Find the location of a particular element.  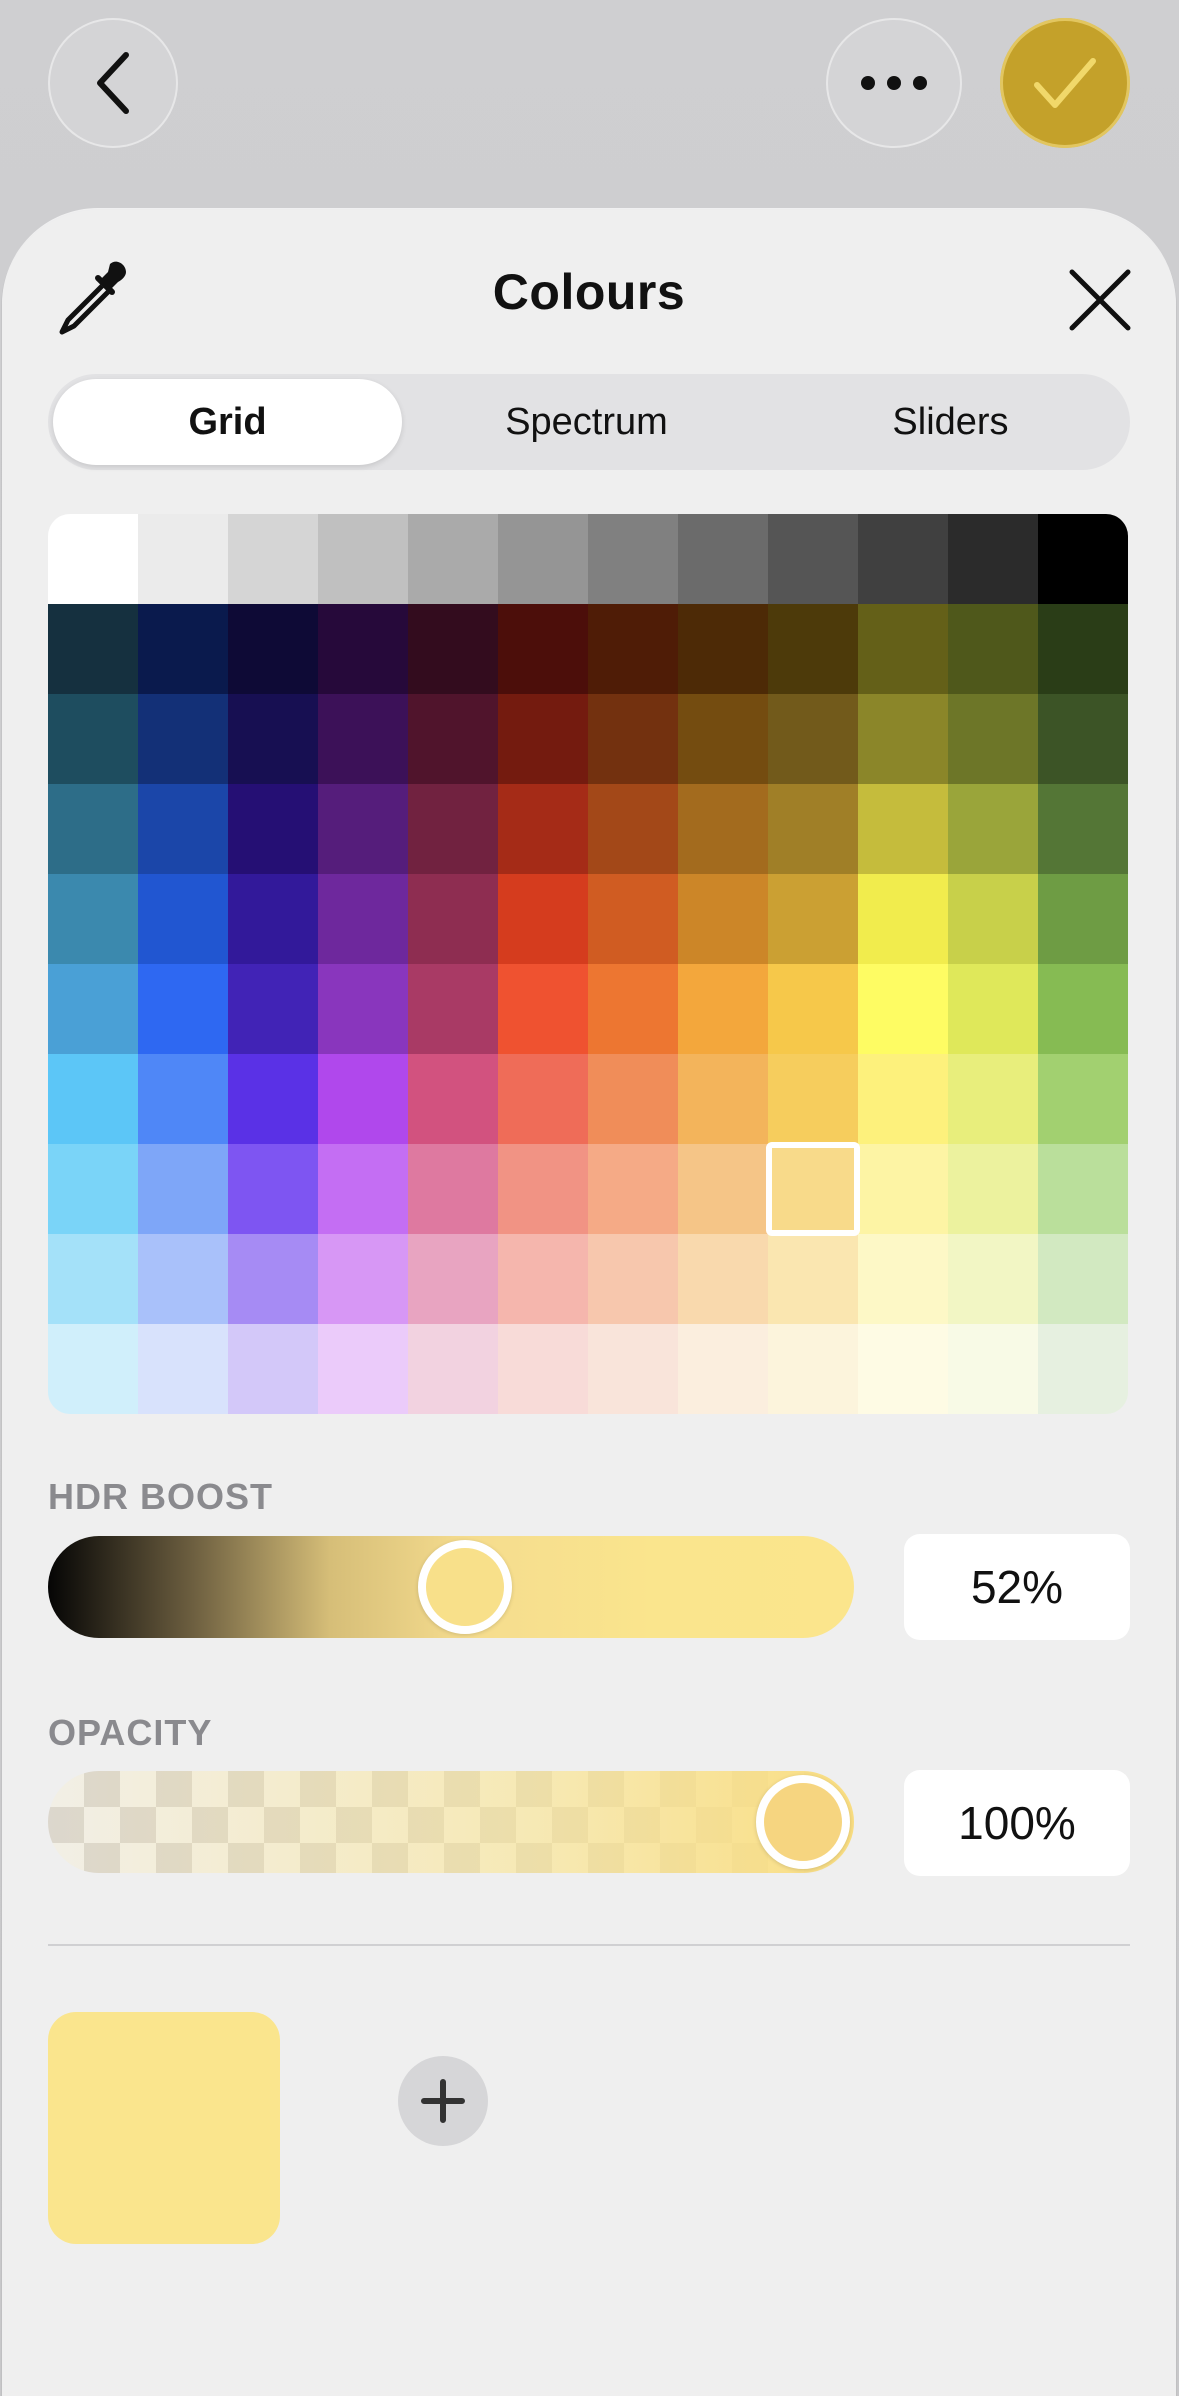

back-button is located at coordinates (113, 83).